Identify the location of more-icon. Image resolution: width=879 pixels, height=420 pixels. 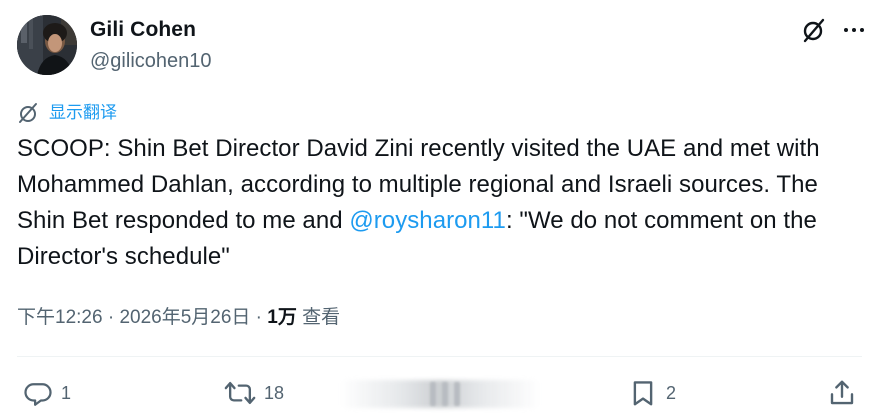
(854, 30).